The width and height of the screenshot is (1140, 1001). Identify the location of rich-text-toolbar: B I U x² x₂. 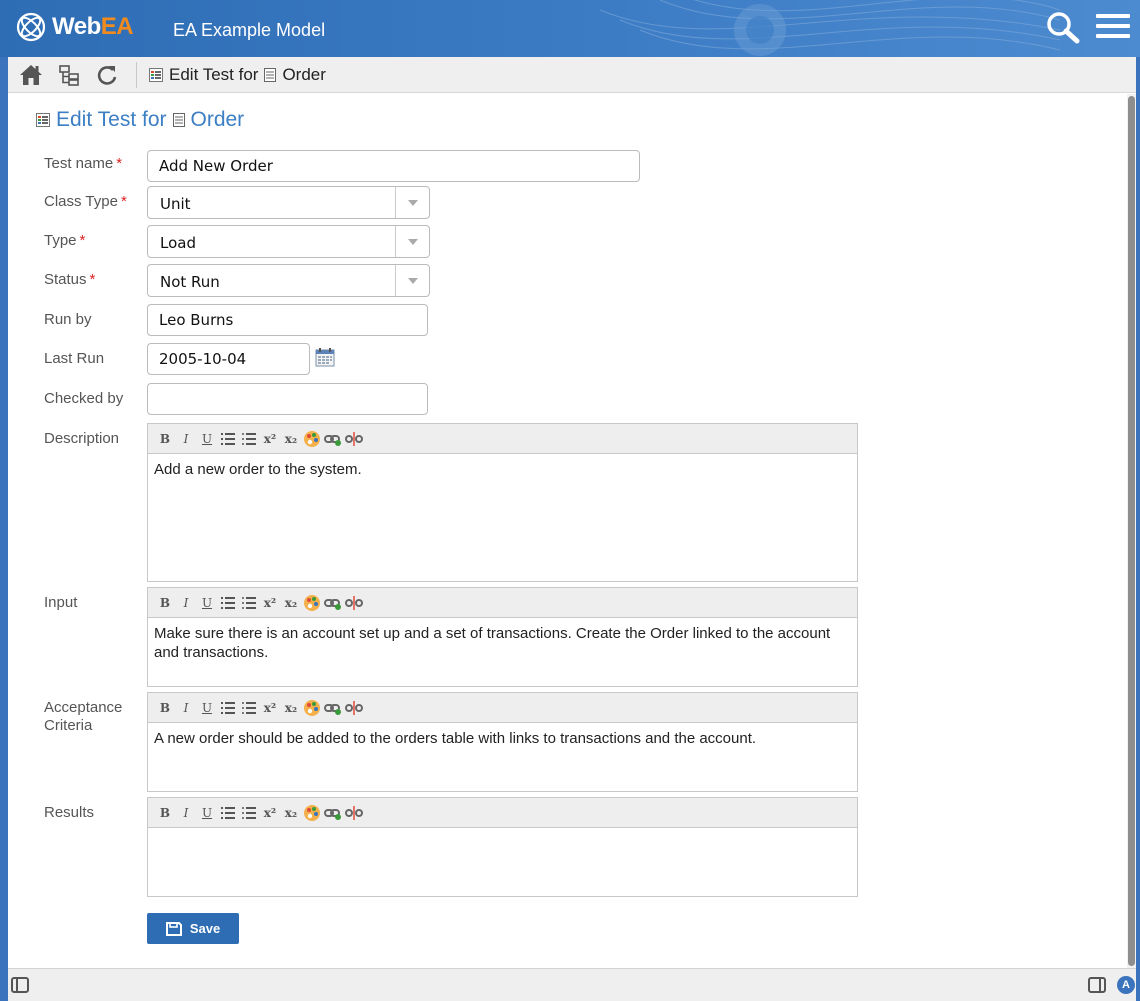
(502, 813).